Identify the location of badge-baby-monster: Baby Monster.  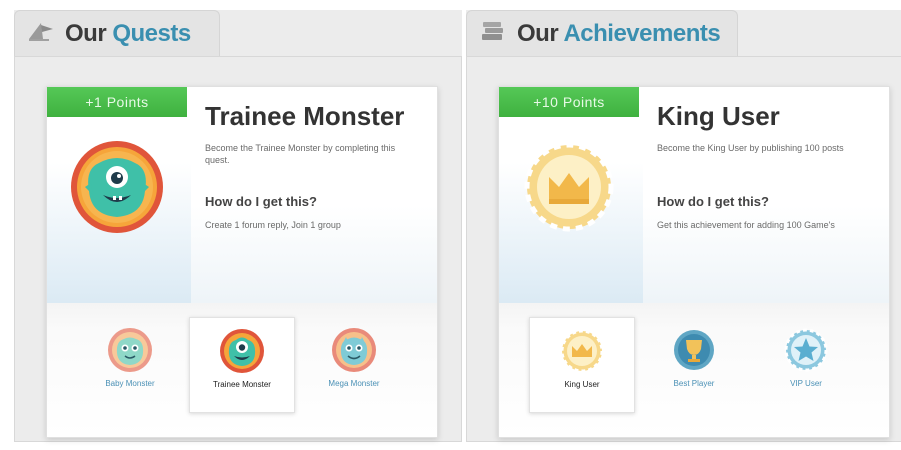
(130, 365).